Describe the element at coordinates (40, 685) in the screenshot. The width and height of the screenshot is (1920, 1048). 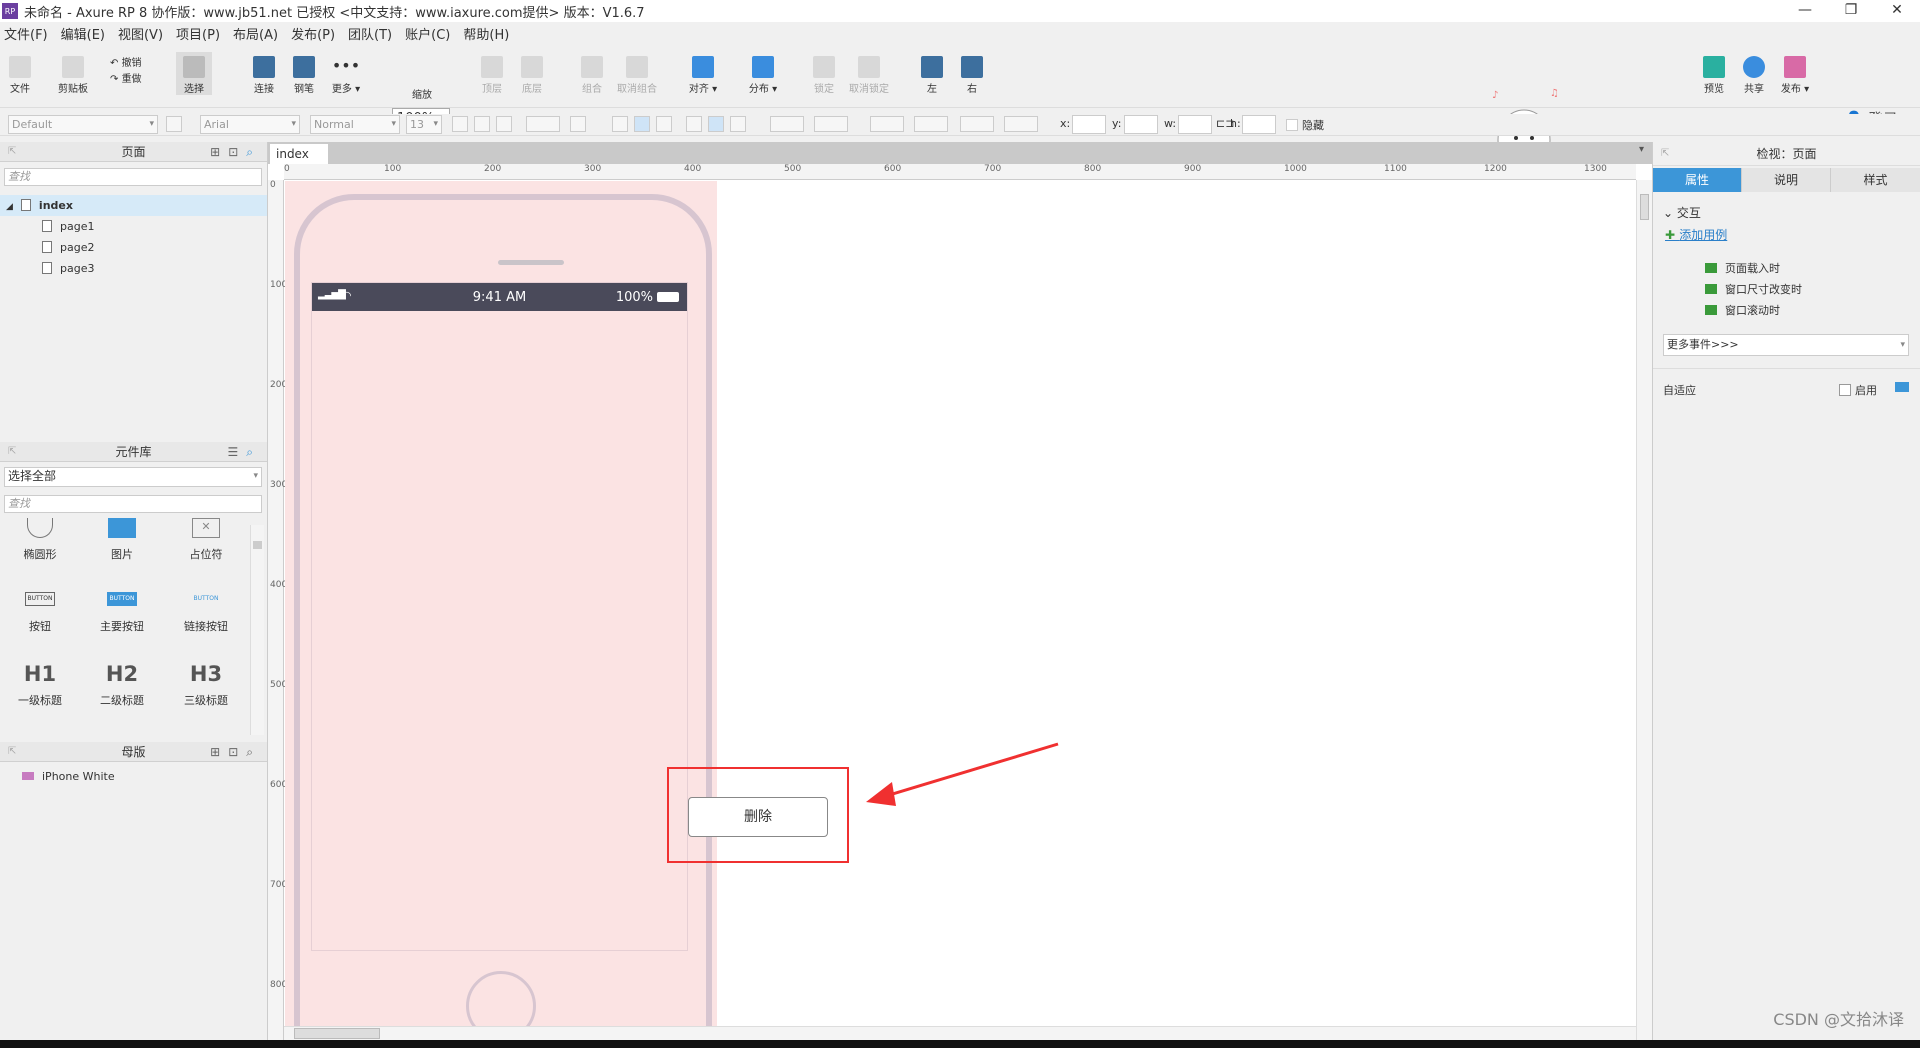
I see `widget-h1: H1 一级标题` at that location.